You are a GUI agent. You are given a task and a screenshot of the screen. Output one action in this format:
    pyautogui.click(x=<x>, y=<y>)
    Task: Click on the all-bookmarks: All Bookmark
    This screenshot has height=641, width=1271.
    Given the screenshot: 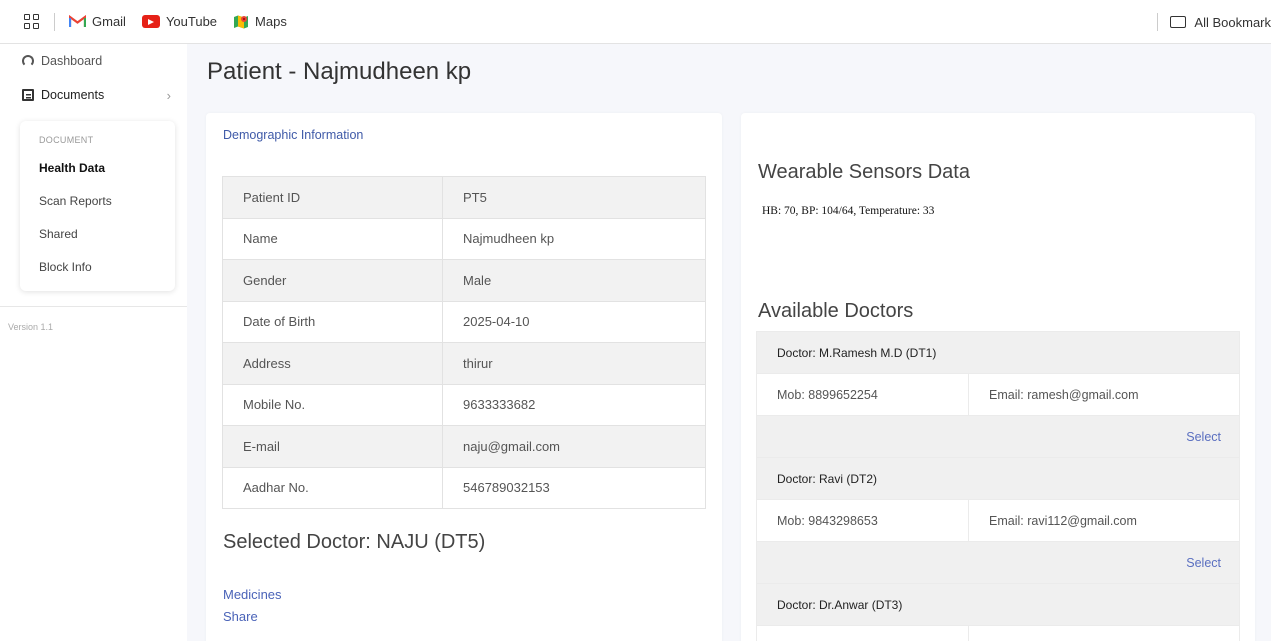 What is the action you would take?
    pyautogui.click(x=1207, y=22)
    